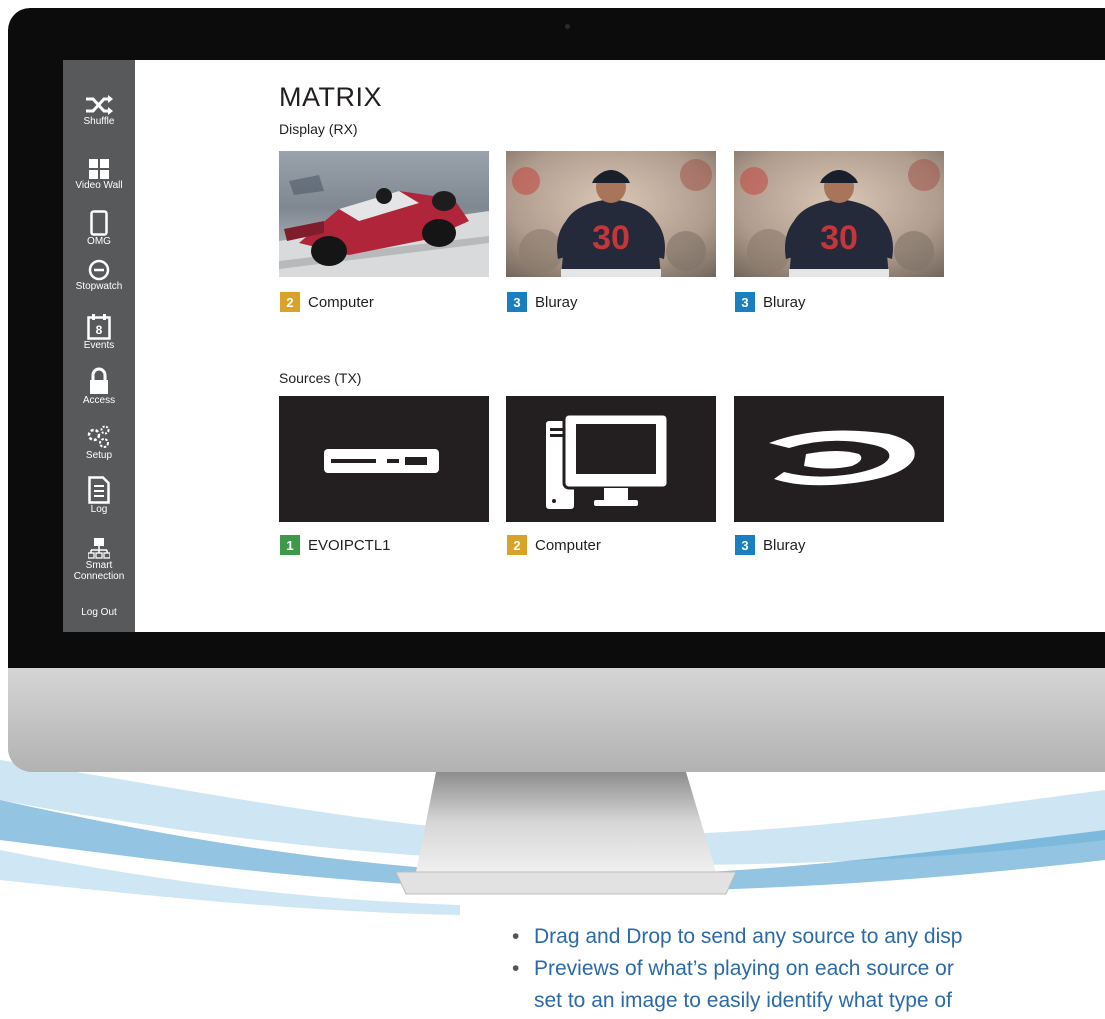  I want to click on sidebar-item-omg: OMG, so click(99, 228).